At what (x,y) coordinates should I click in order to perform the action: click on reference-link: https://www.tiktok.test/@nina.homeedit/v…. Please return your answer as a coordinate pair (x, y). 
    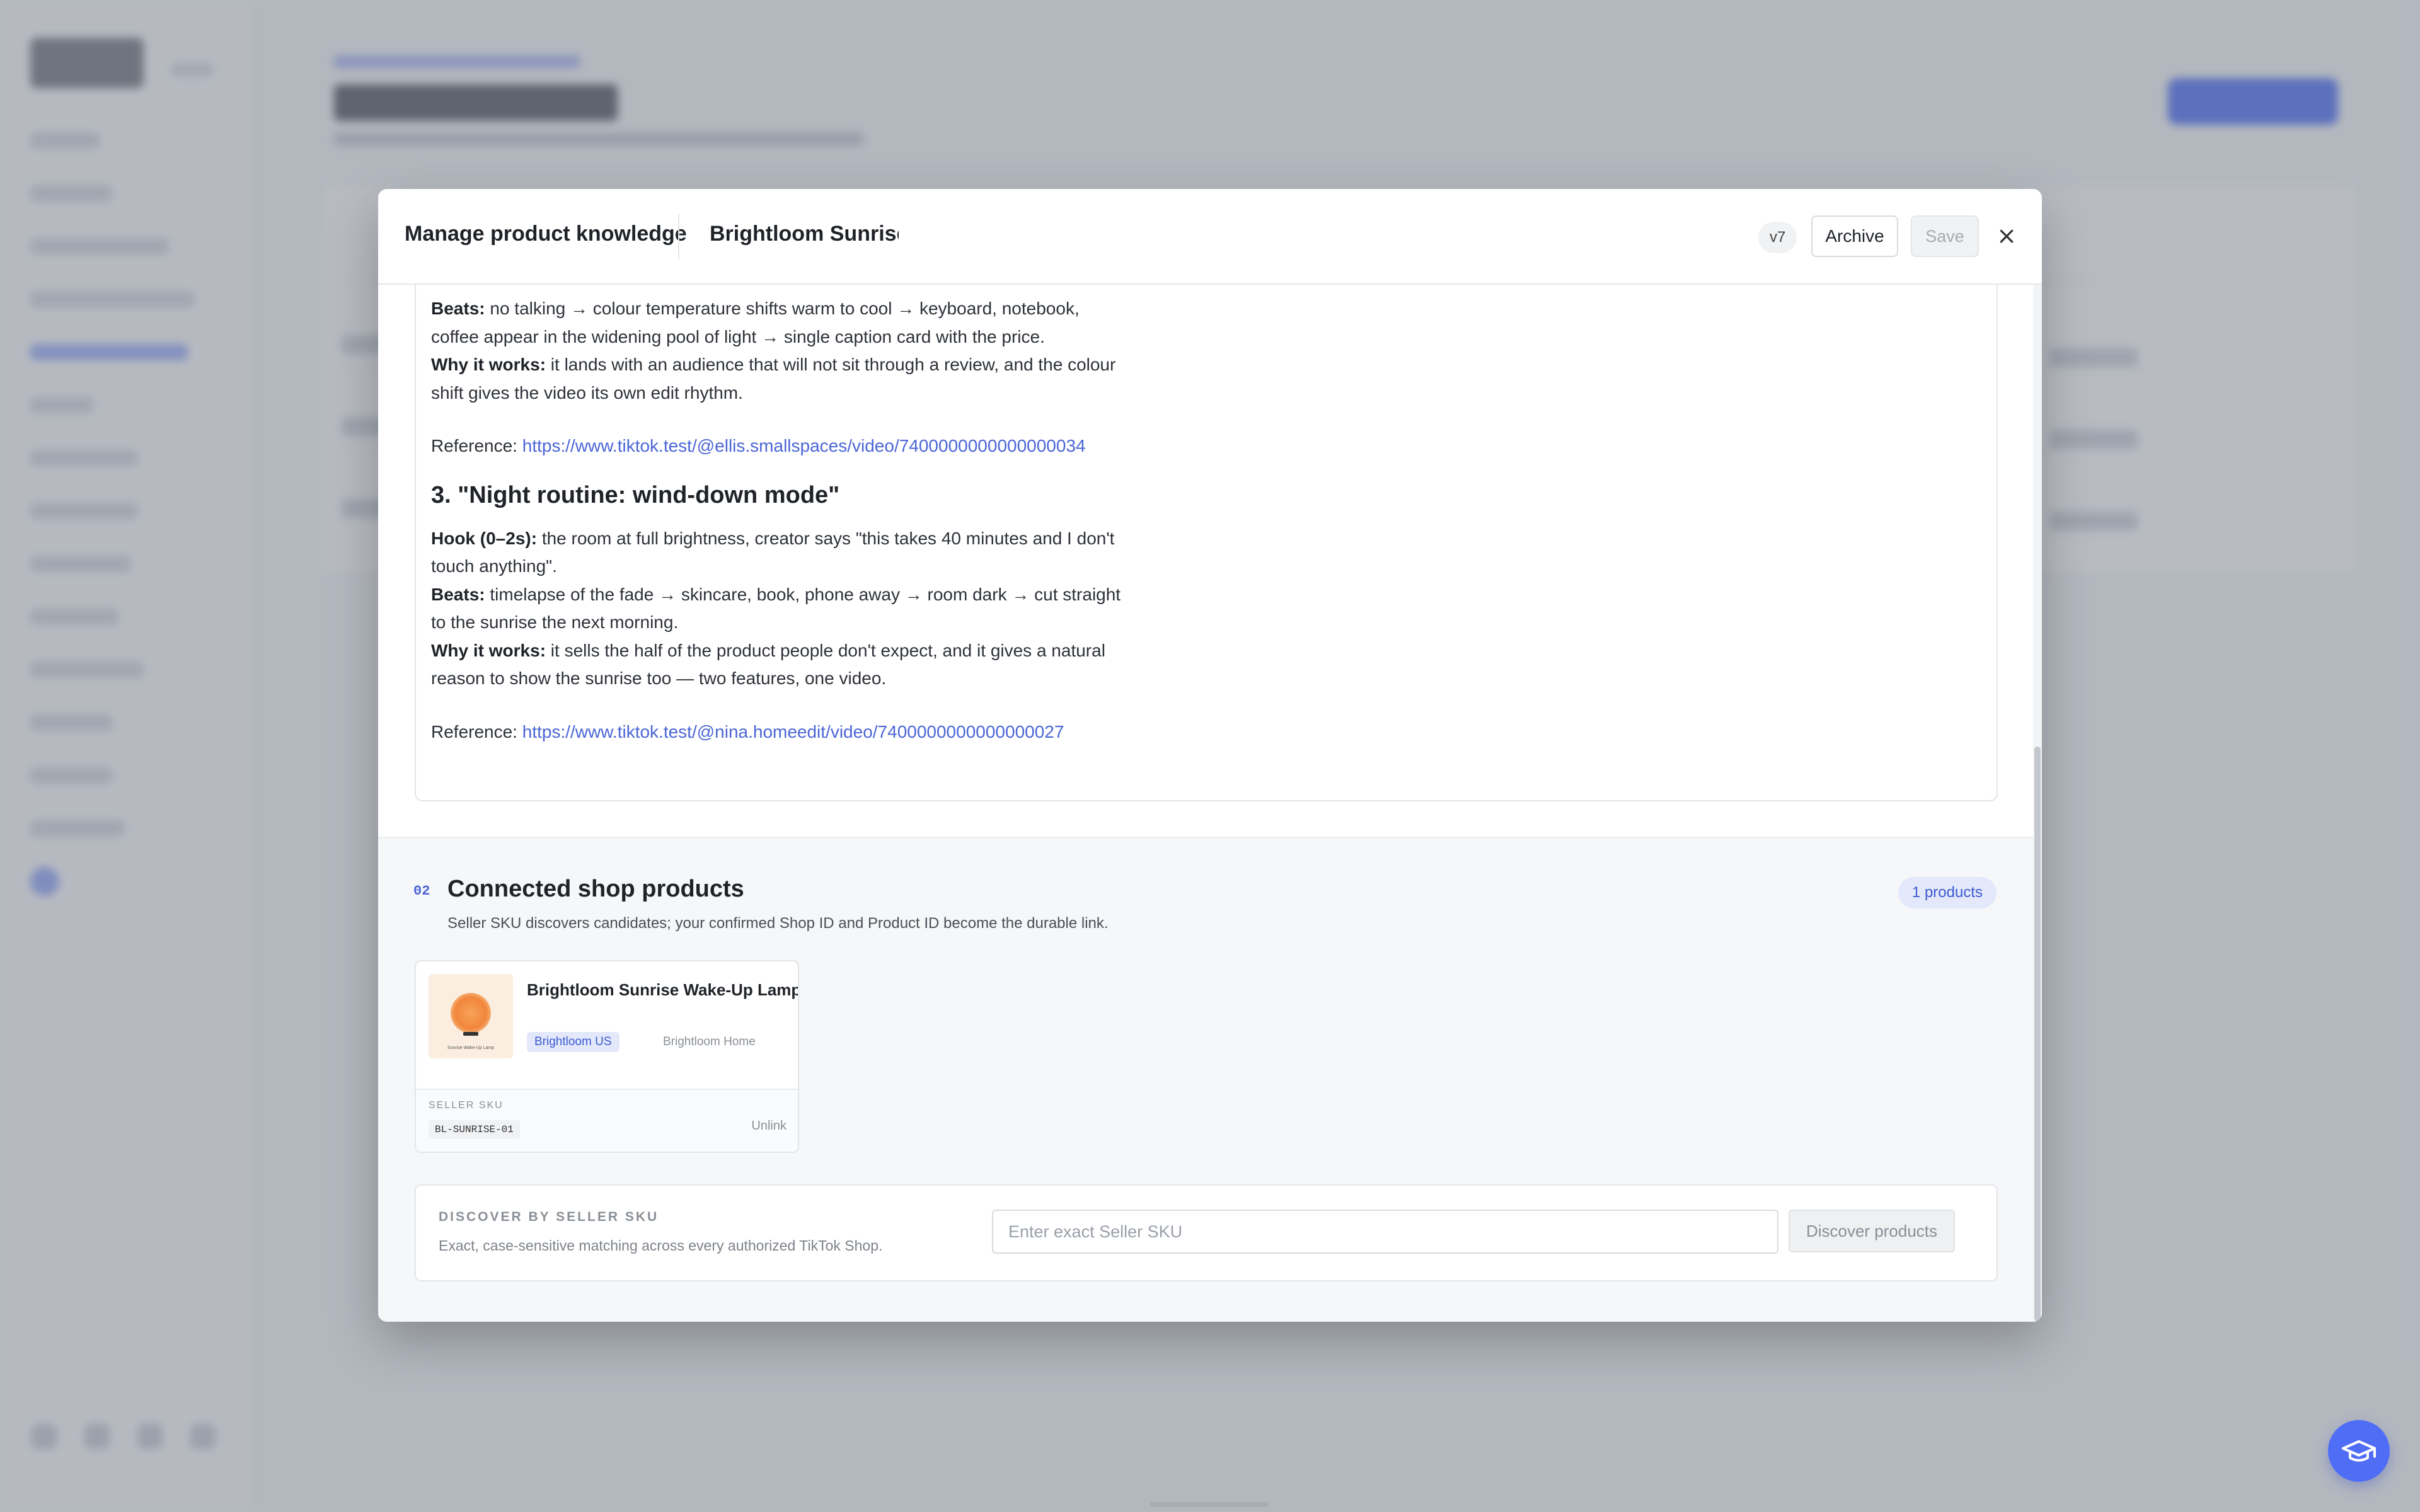
    Looking at the image, I should click on (793, 732).